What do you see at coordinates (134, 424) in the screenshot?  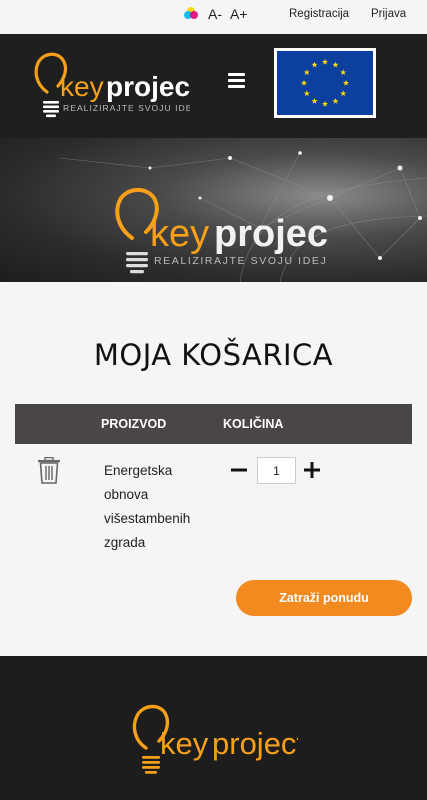 I see `column-header-product: PROIZVOD` at bounding box center [134, 424].